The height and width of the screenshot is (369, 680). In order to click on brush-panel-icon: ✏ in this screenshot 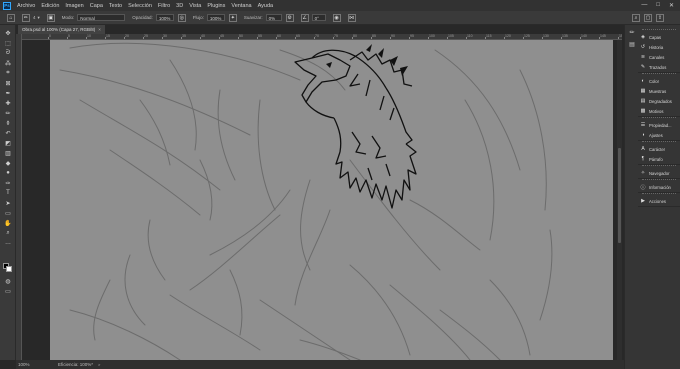, I will do `click(632, 33)`.